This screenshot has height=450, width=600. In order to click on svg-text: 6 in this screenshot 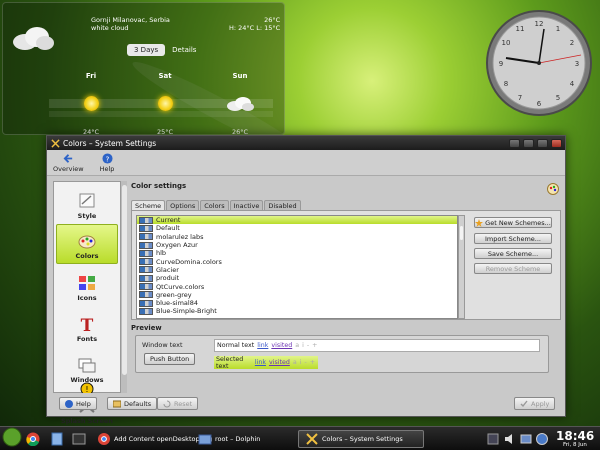, I will do `click(539, 104)`.